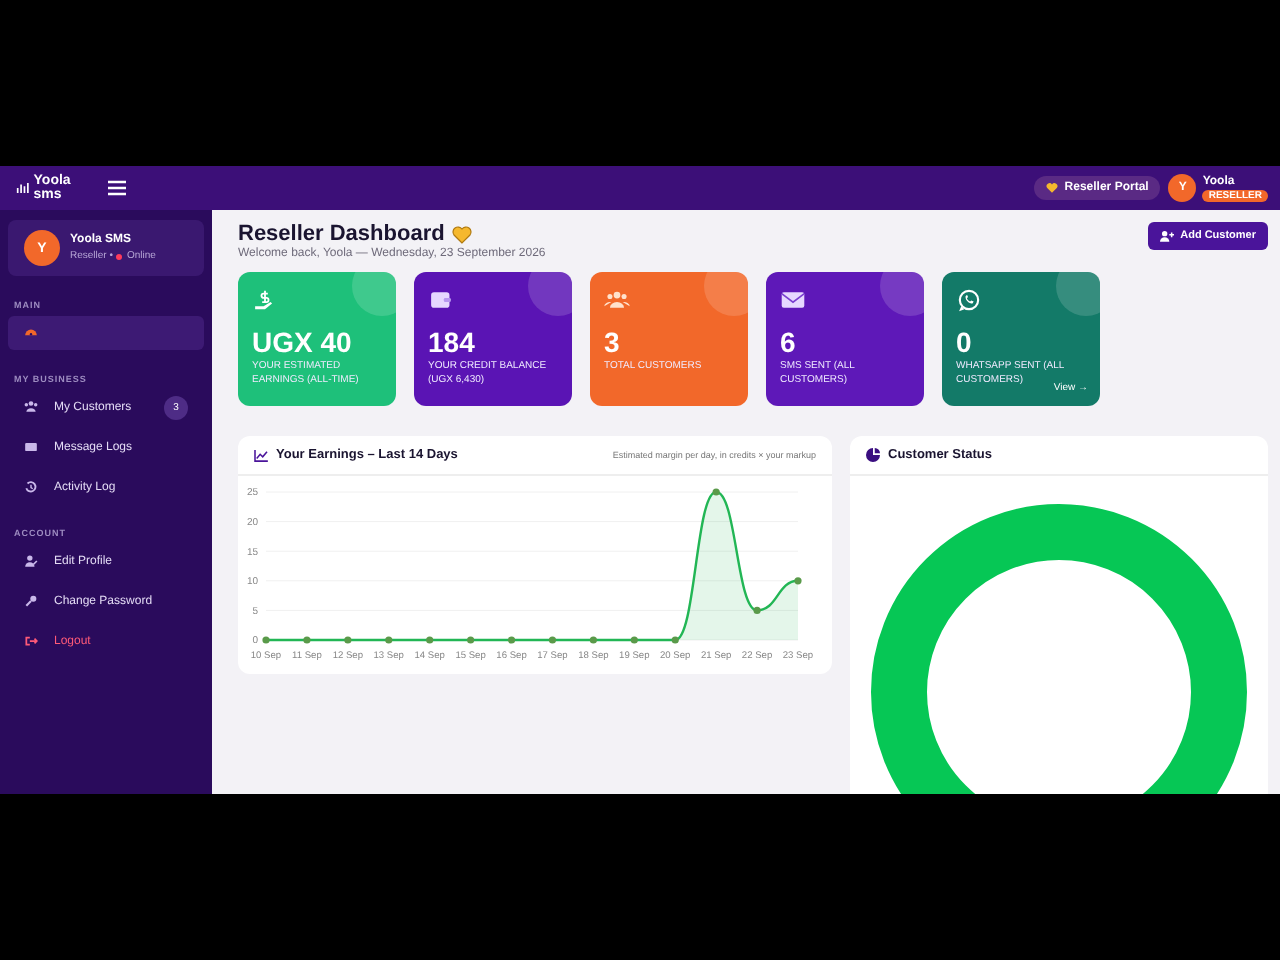  I want to click on pie-chart-icon, so click(873, 455).